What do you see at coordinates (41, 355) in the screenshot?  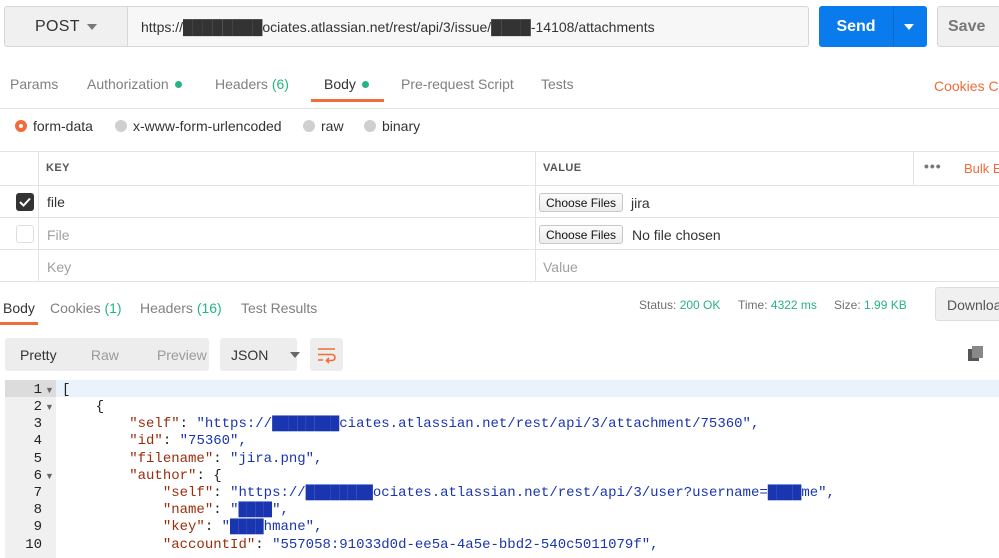 I see `format-pretty: Pretty` at bounding box center [41, 355].